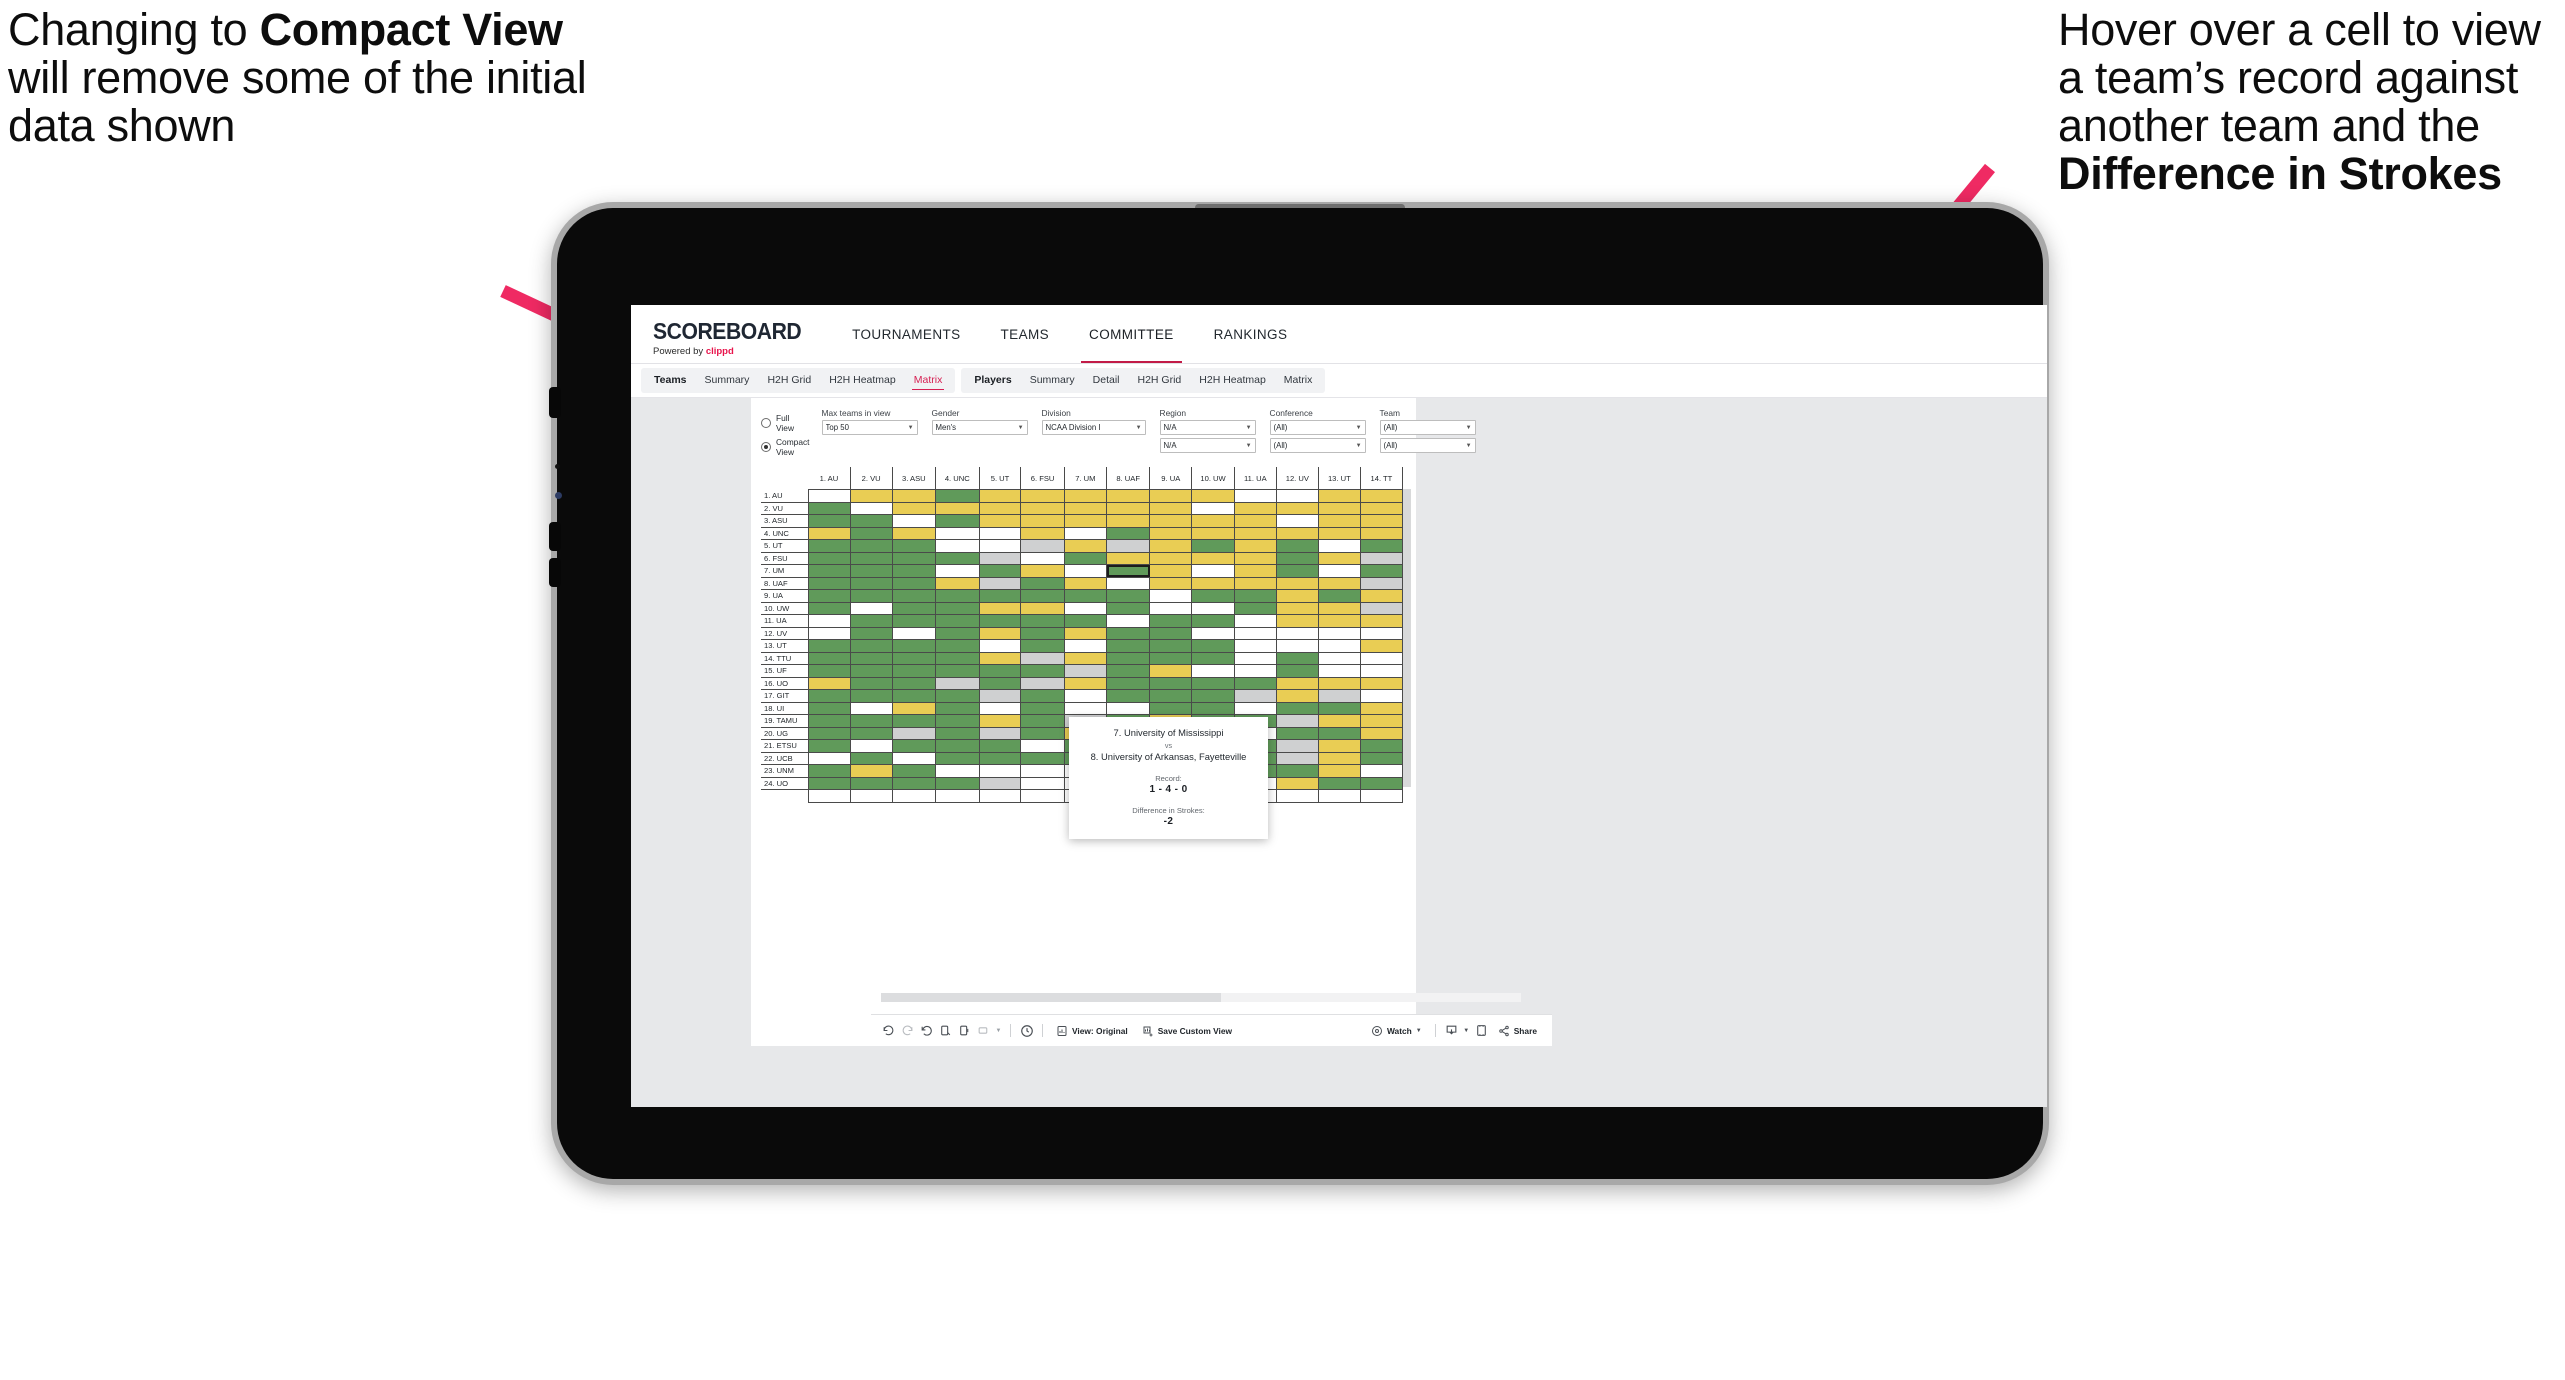 The image size is (2565, 1380). I want to click on matrix-row-label: 13. UT, so click(785, 646).